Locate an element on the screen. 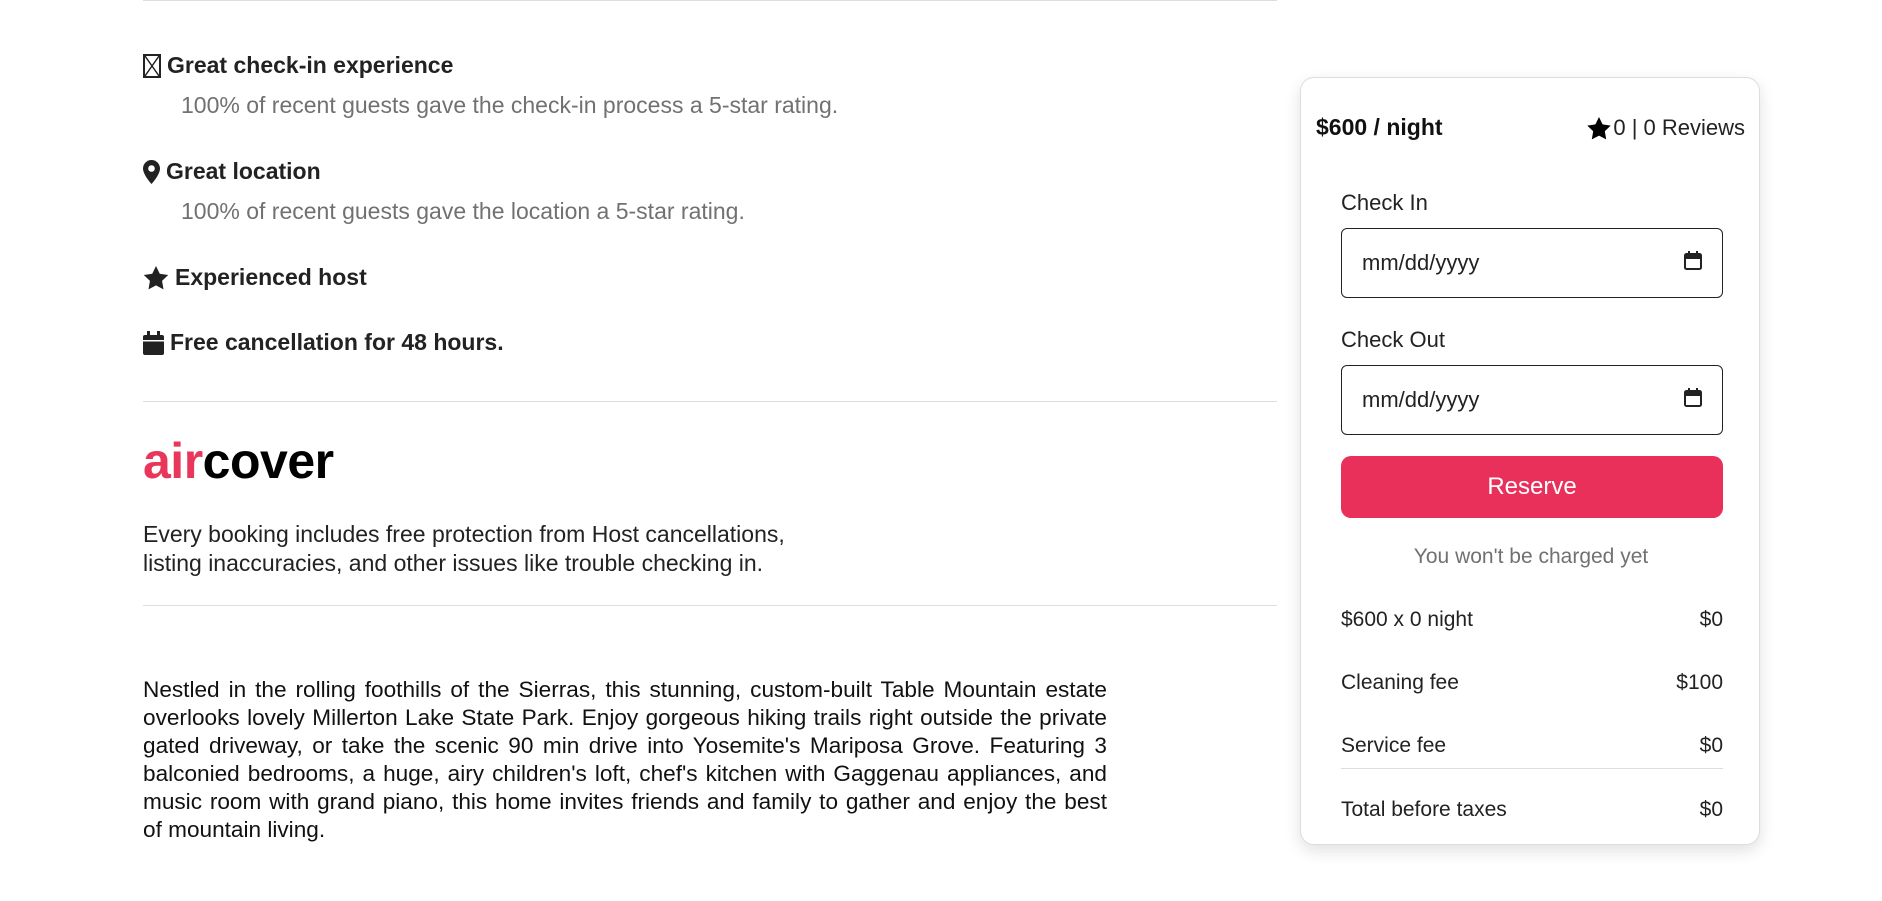 Image resolution: width=1882 pixels, height=901 pixels. top-divider is located at coordinates (710, 0).